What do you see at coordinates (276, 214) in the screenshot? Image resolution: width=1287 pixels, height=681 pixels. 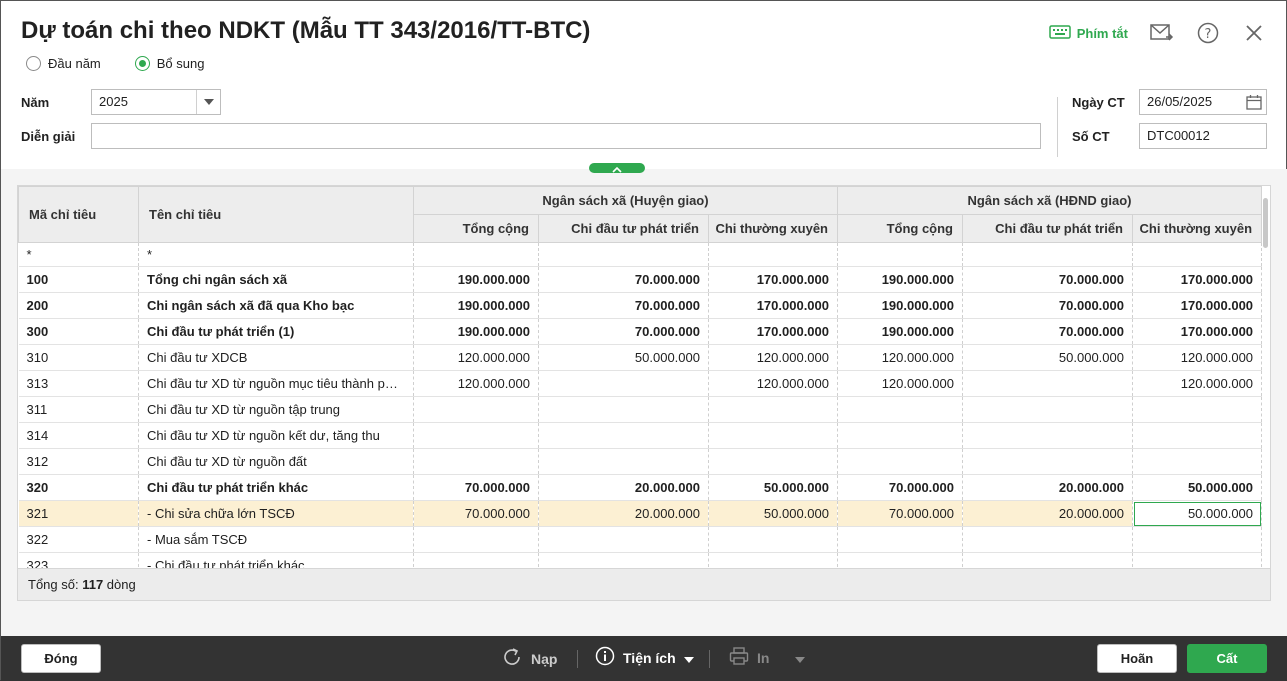 I see `header-ten-chi-tieu: Tên chỉ tiêu` at bounding box center [276, 214].